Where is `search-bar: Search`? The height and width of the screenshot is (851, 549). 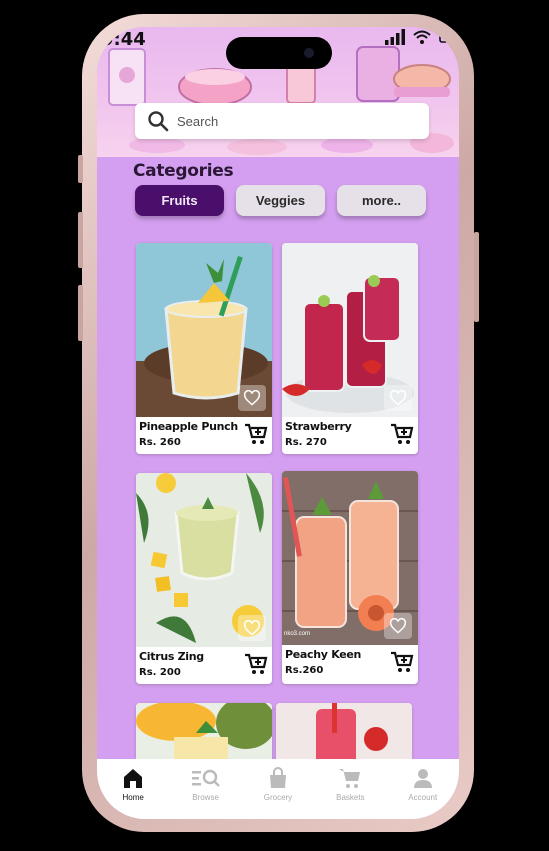
search-bar: Search is located at coordinates (282, 121).